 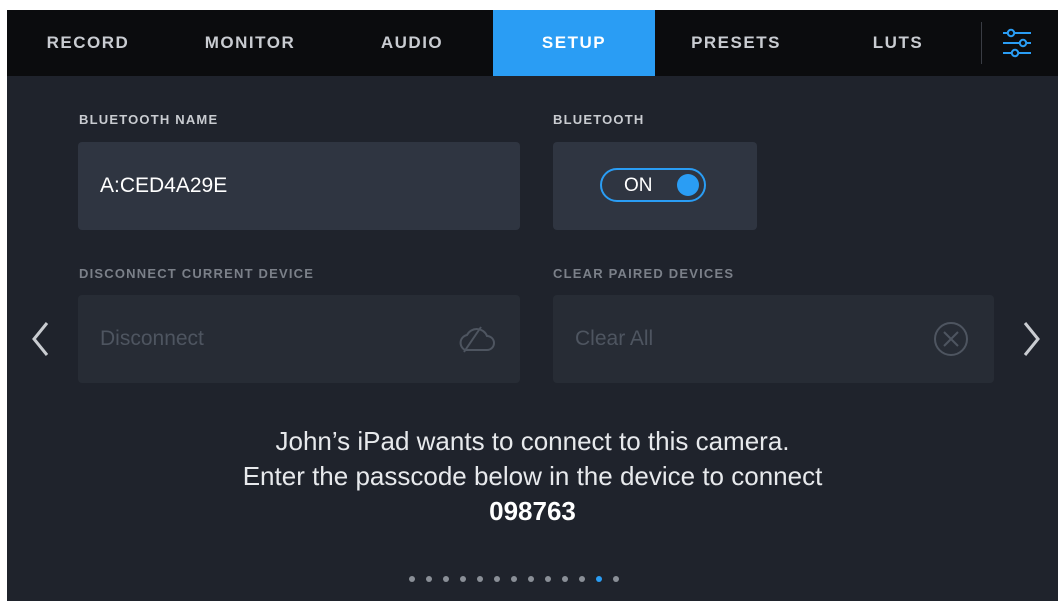 I want to click on bluetooth-toggle-panel: ON, so click(x=655, y=186).